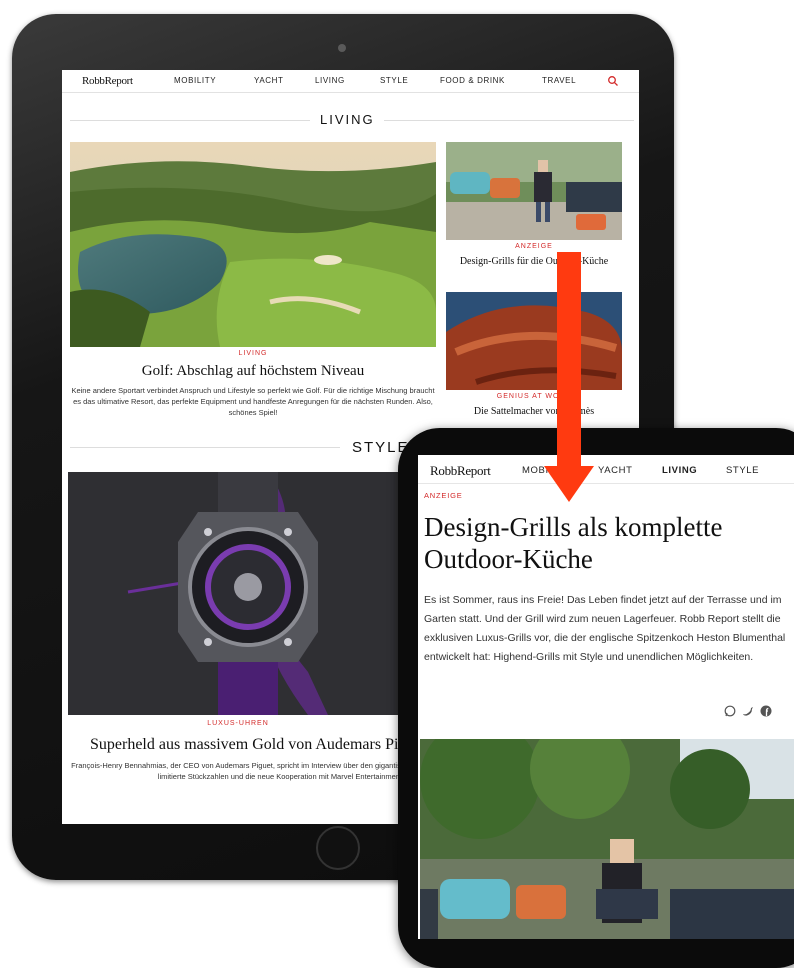 Image resolution: width=794 pixels, height=968 pixels. Describe the element at coordinates (748, 711) in the screenshot. I see `twitter-icon` at that location.